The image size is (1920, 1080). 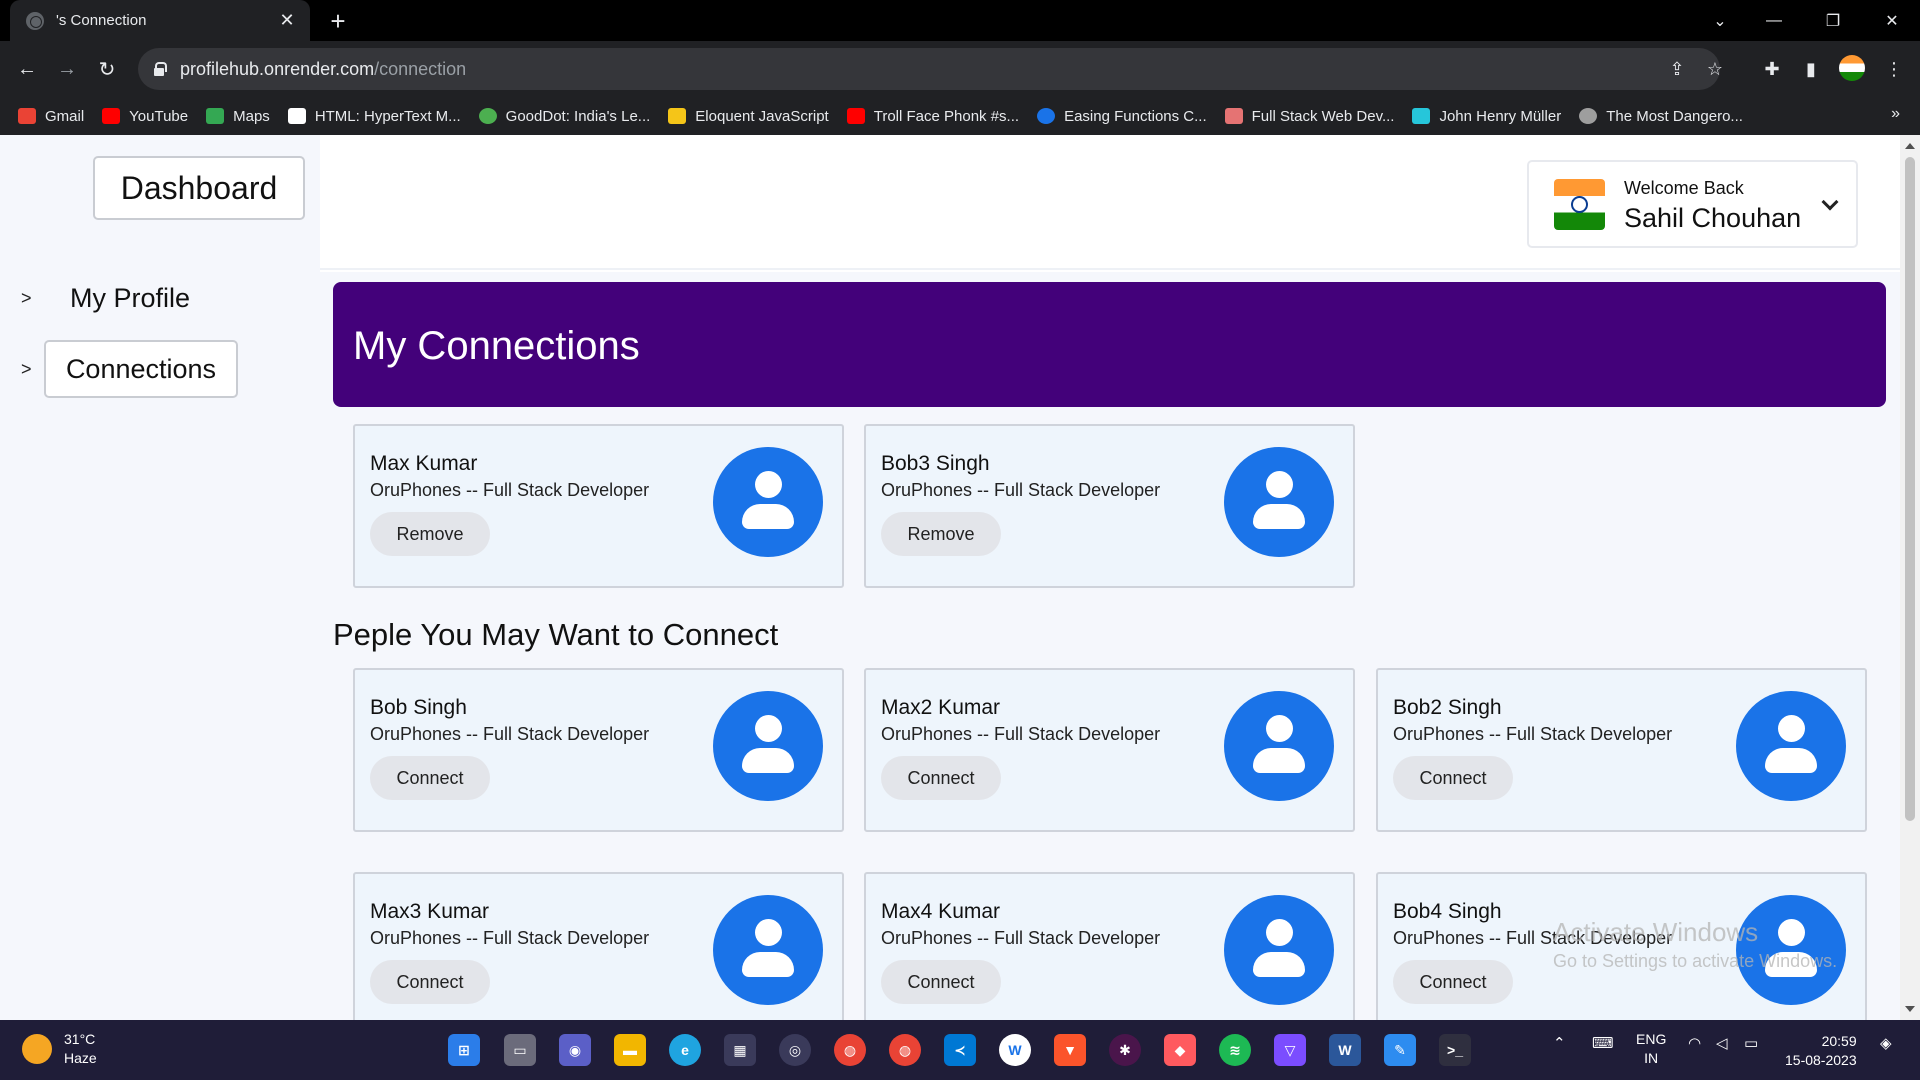 What do you see at coordinates (160, 298) in the screenshot?
I see `sidebar-item-my-profile: > My Profile` at bounding box center [160, 298].